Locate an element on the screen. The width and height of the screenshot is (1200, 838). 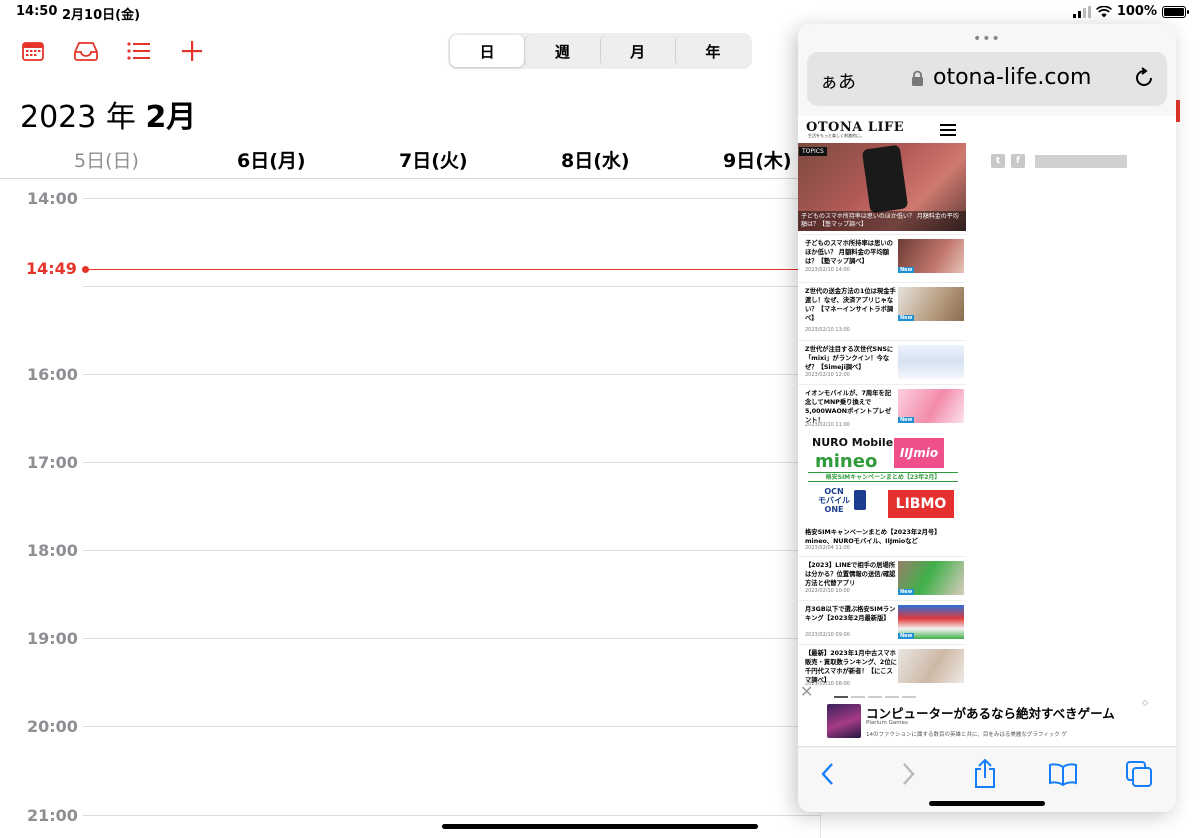
status-time: 14:50 is located at coordinates (37, 11).